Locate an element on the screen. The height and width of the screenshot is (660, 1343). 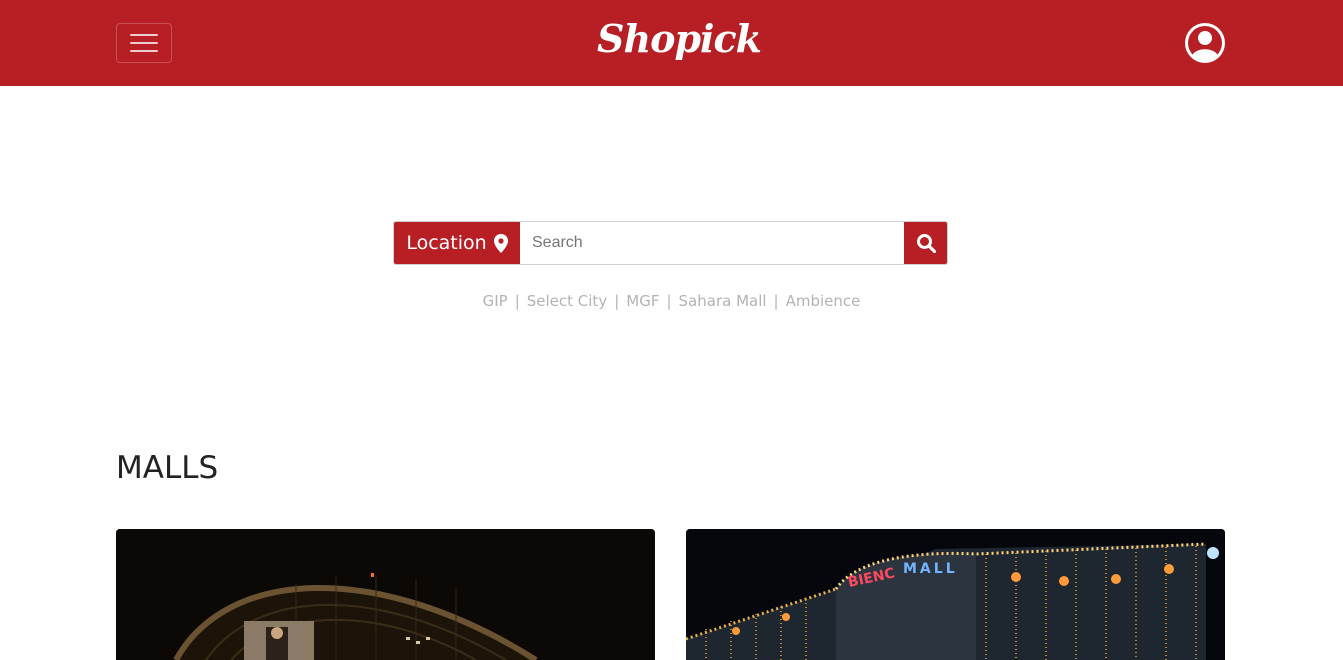
top-navbar: Shopick is located at coordinates (671, 43).